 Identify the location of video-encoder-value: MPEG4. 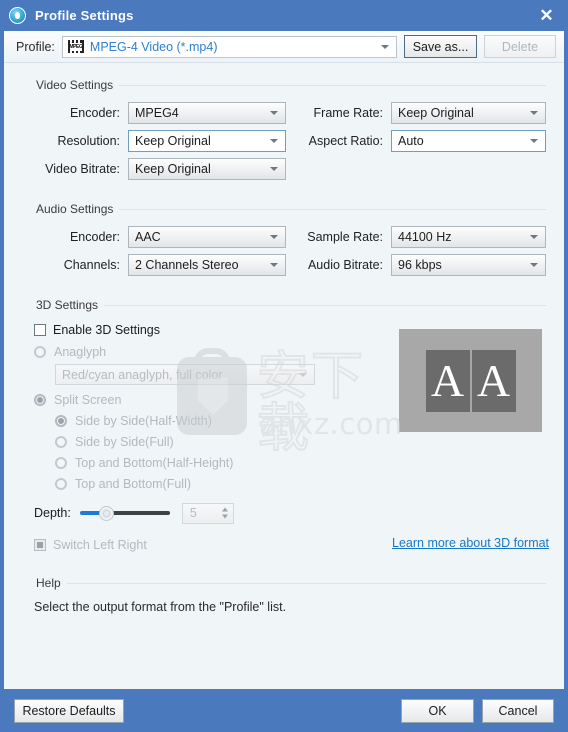
(157, 113).